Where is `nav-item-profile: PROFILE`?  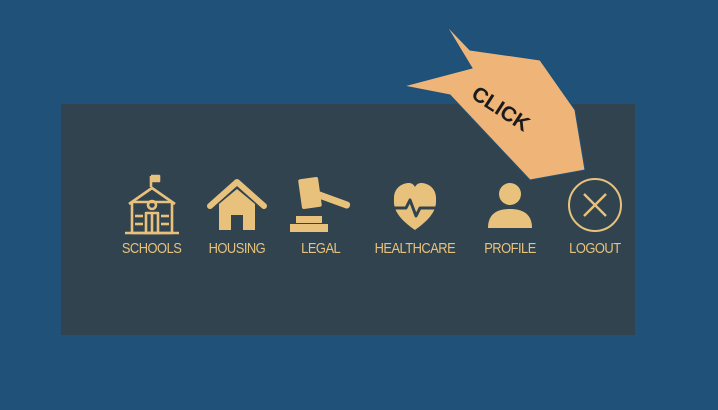
nav-item-profile: PROFILE is located at coordinates (510, 220).